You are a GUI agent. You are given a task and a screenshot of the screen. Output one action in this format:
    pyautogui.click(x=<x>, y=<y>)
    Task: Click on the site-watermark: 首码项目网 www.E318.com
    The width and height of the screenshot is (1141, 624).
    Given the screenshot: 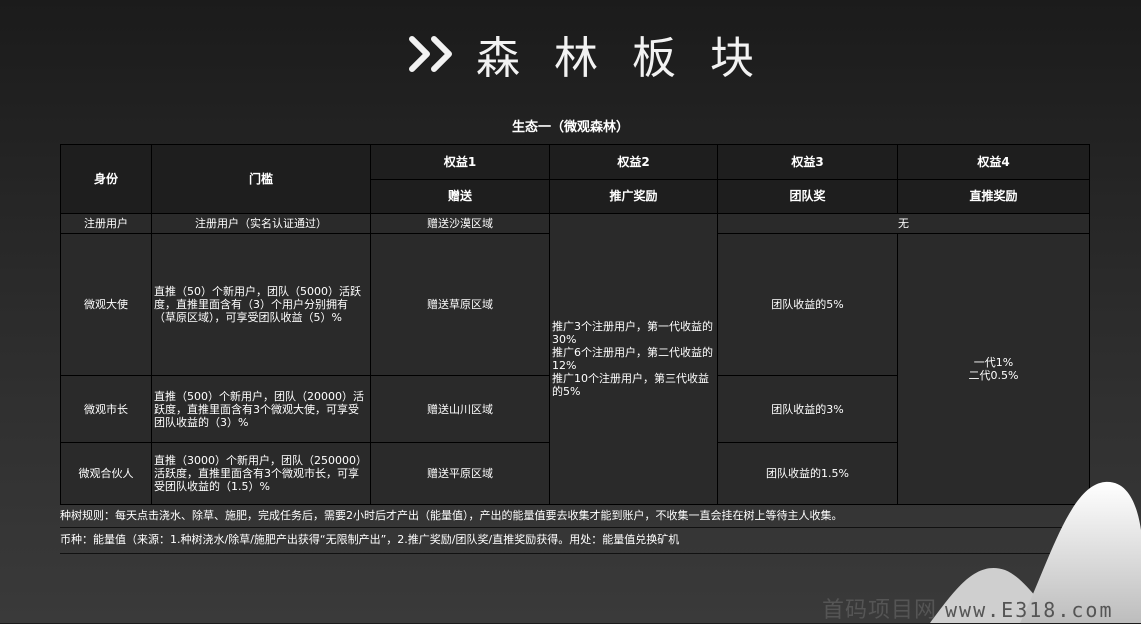 What is the action you would take?
    pyautogui.click(x=968, y=608)
    